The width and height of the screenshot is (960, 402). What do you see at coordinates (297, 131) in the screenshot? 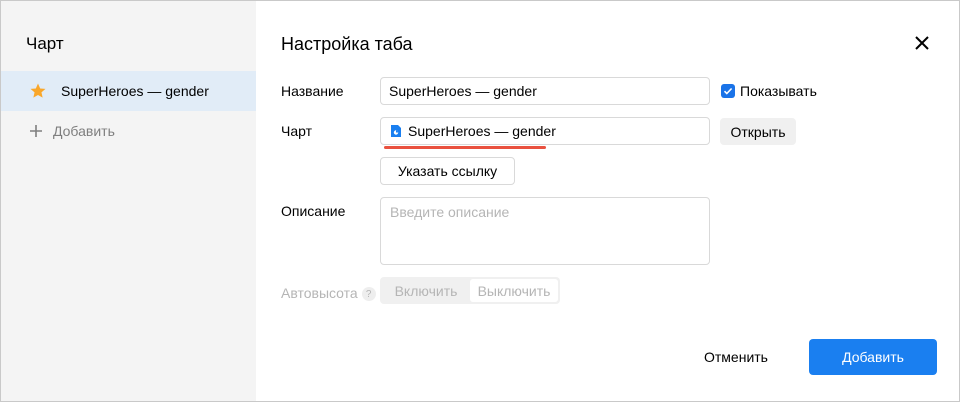
I see `chart-label: Чарт` at bounding box center [297, 131].